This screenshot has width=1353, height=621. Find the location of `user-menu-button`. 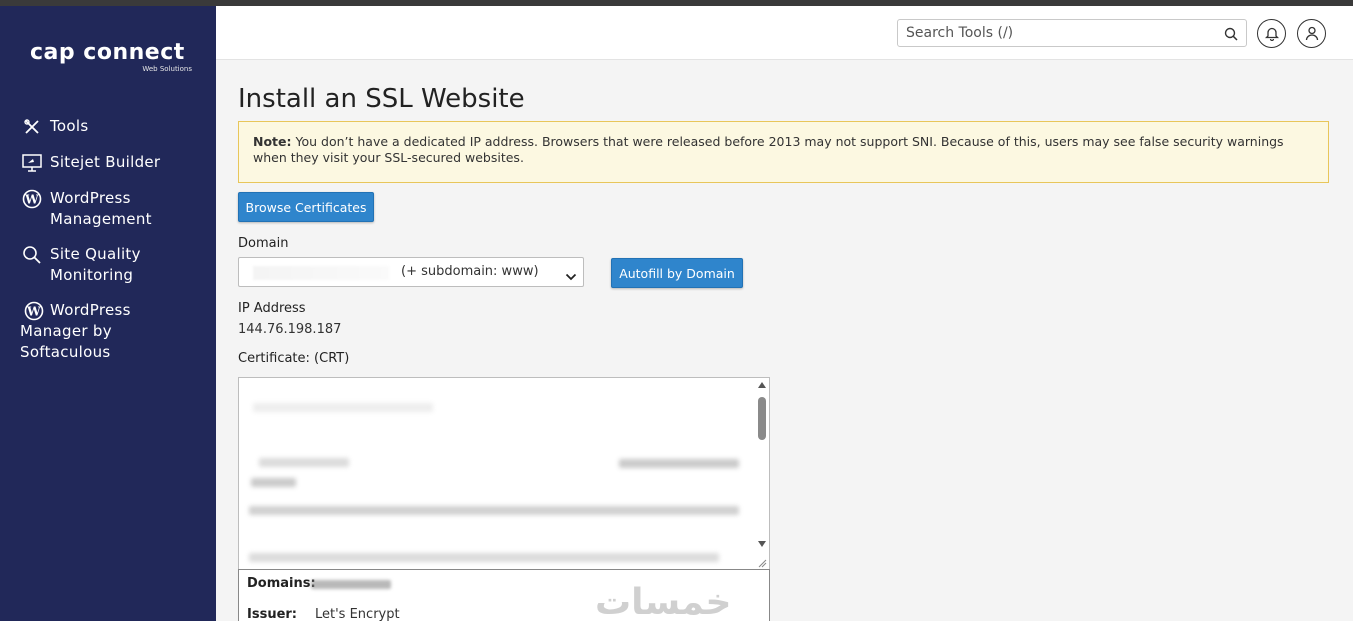

user-menu-button is located at coordinates (1311, 33).